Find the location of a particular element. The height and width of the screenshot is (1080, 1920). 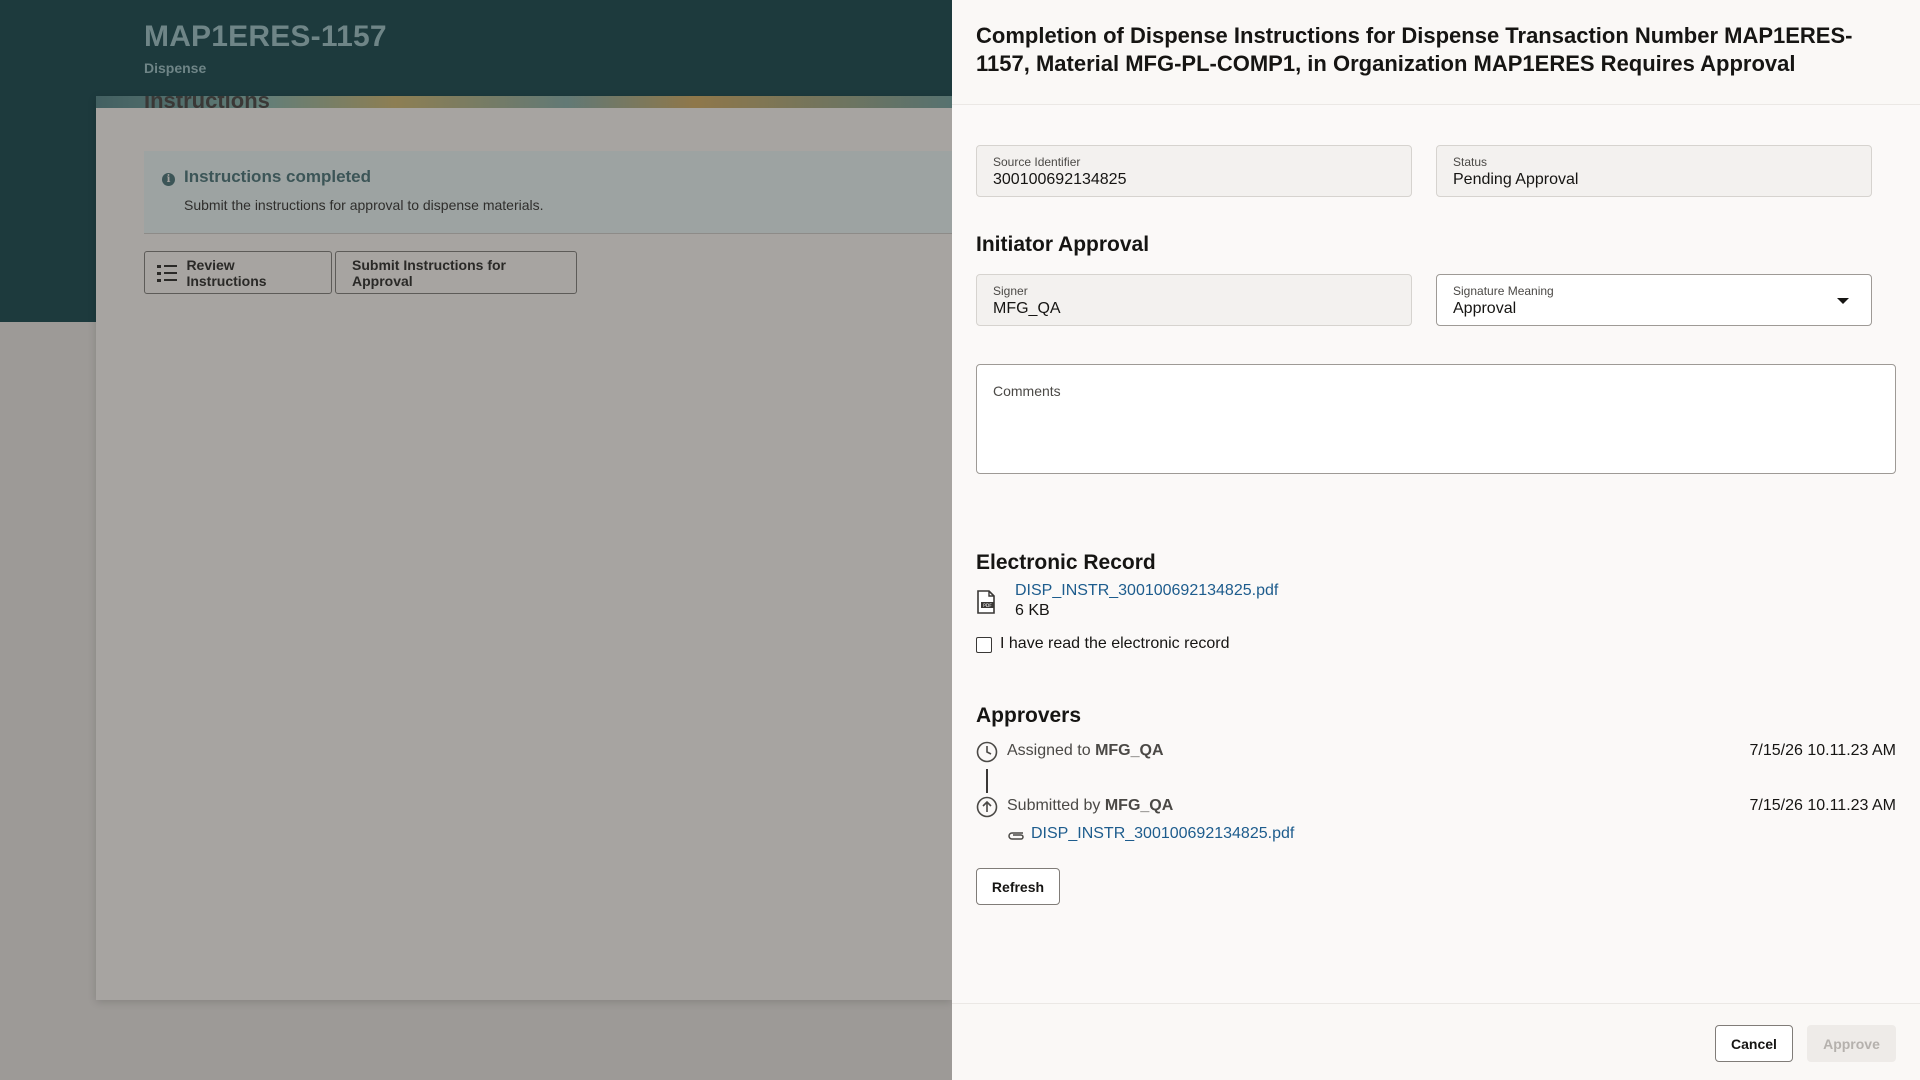

source-identifier-field: Source Identifier 300100692134825 is located at coordinates (1194, 171).